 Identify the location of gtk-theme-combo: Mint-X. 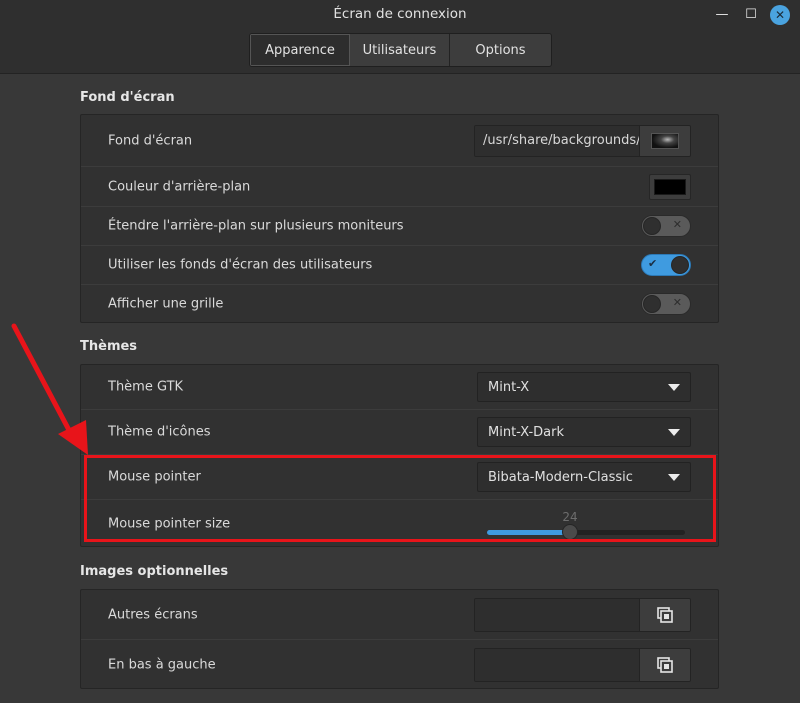
(584, 387).